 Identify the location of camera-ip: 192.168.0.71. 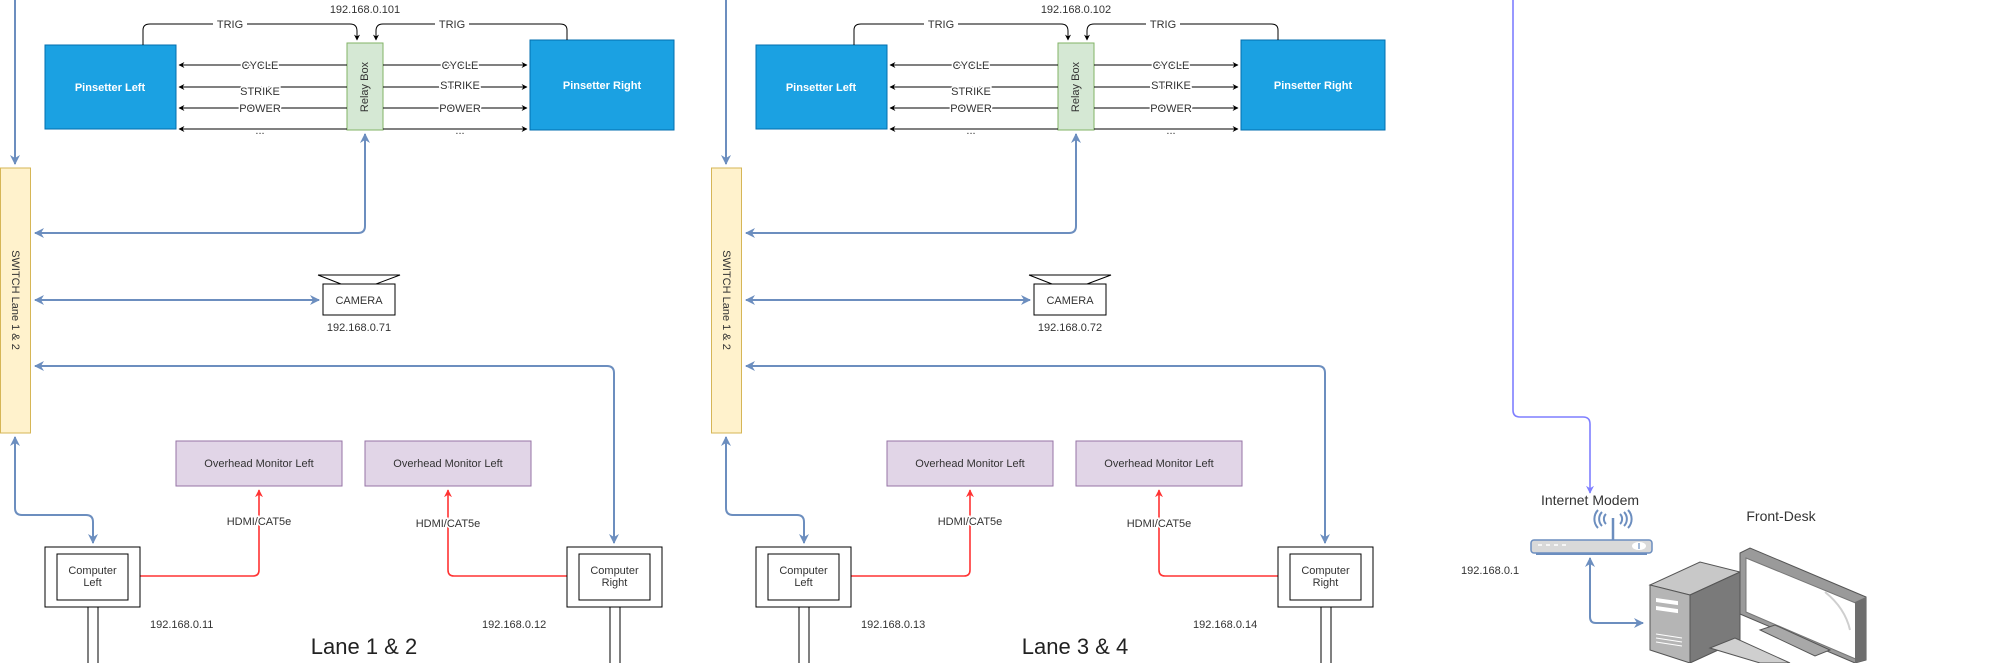
(359, 328).